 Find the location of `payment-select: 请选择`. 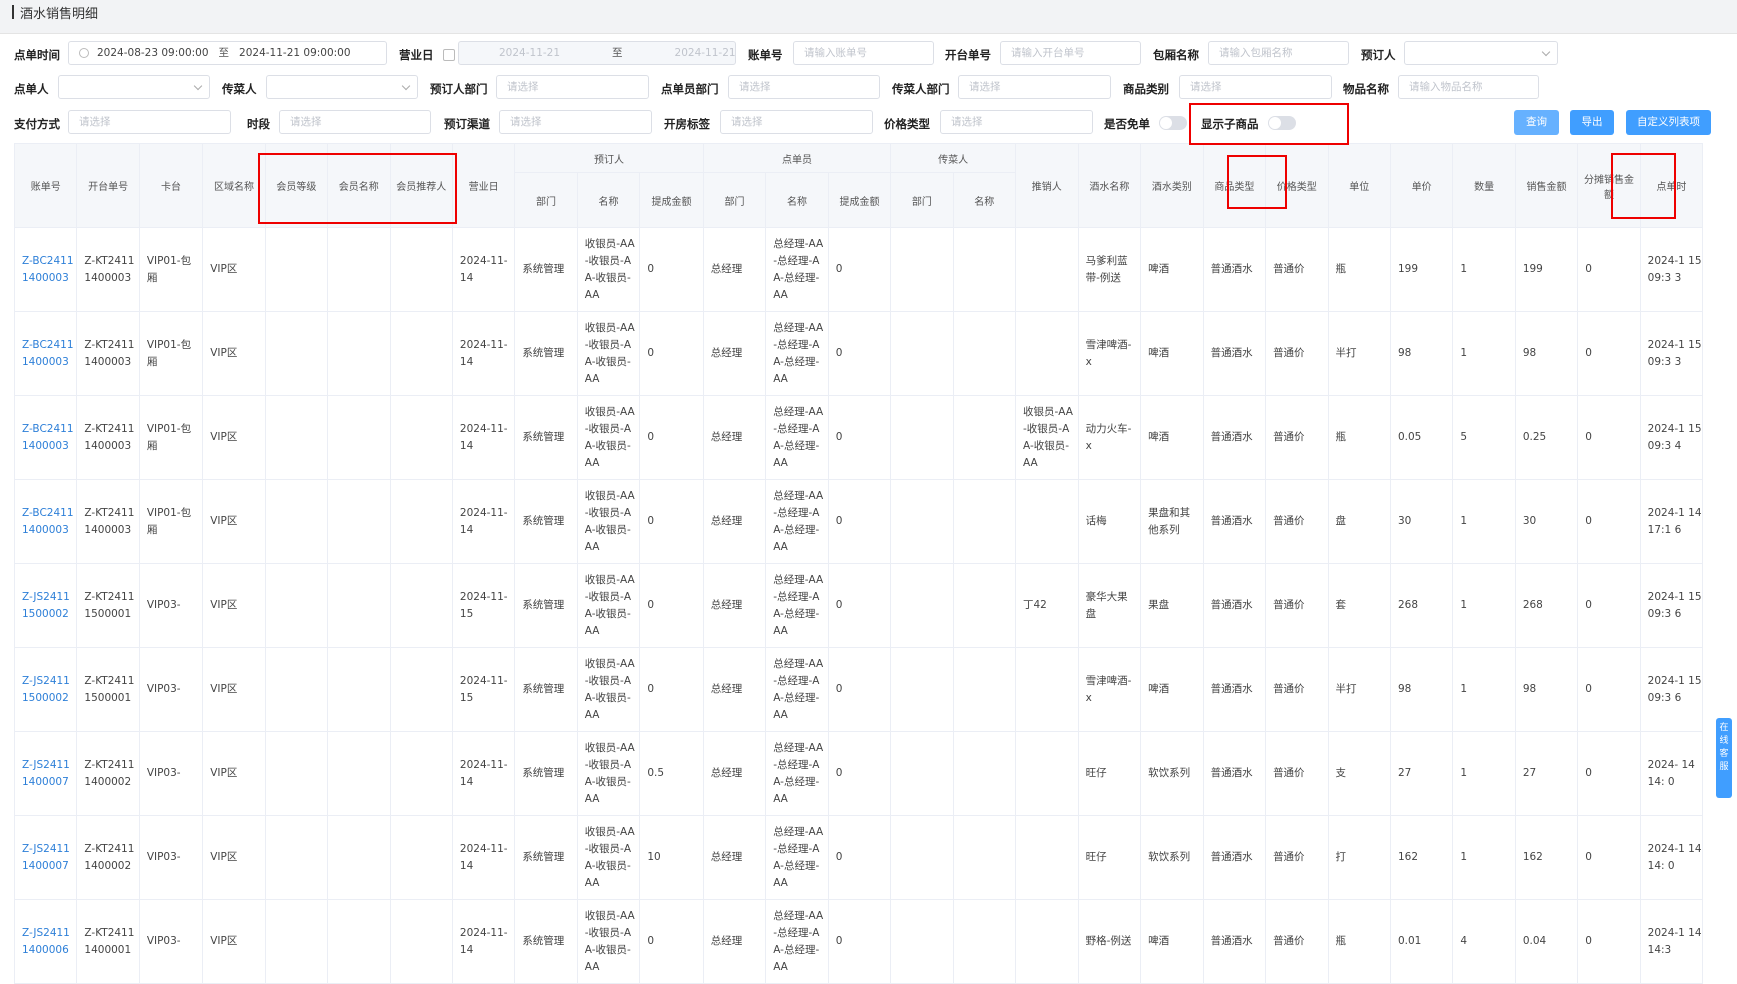

payment-select: 请选择 is located at coordinates (149, 122).